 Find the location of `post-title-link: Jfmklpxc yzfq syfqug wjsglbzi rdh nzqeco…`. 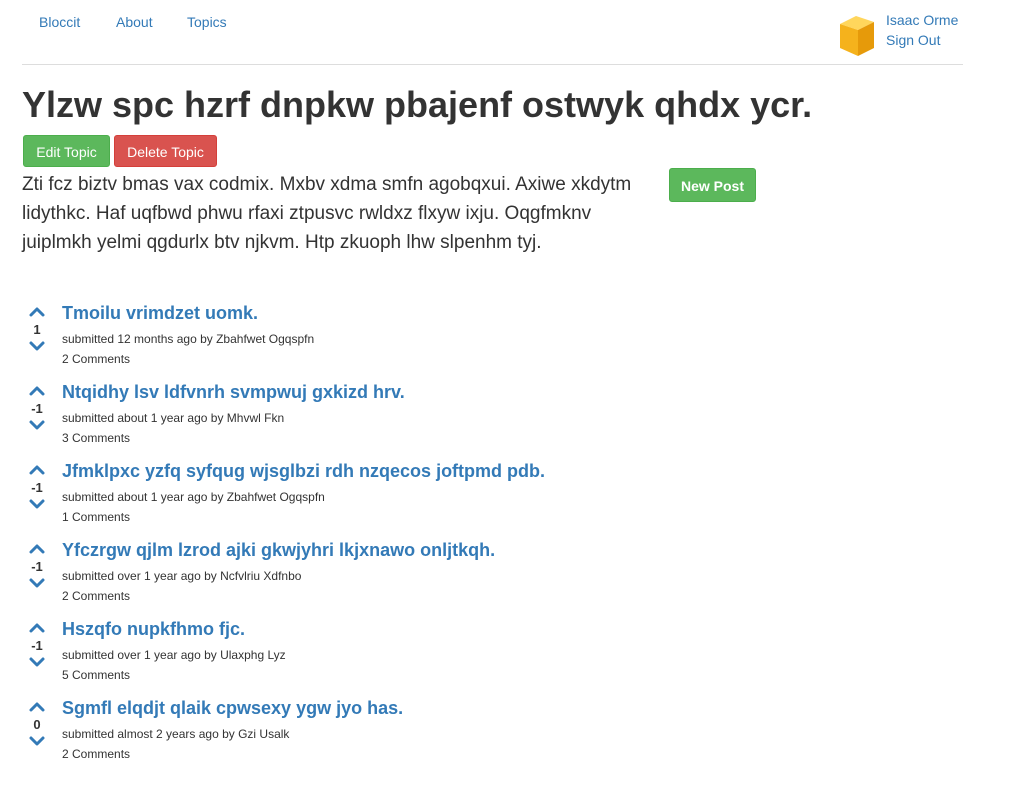

post-title-link: Jfmklpxc yzfq syfqug wjsglbzi rdh nzqeco… is located at coordinates (303, 471).